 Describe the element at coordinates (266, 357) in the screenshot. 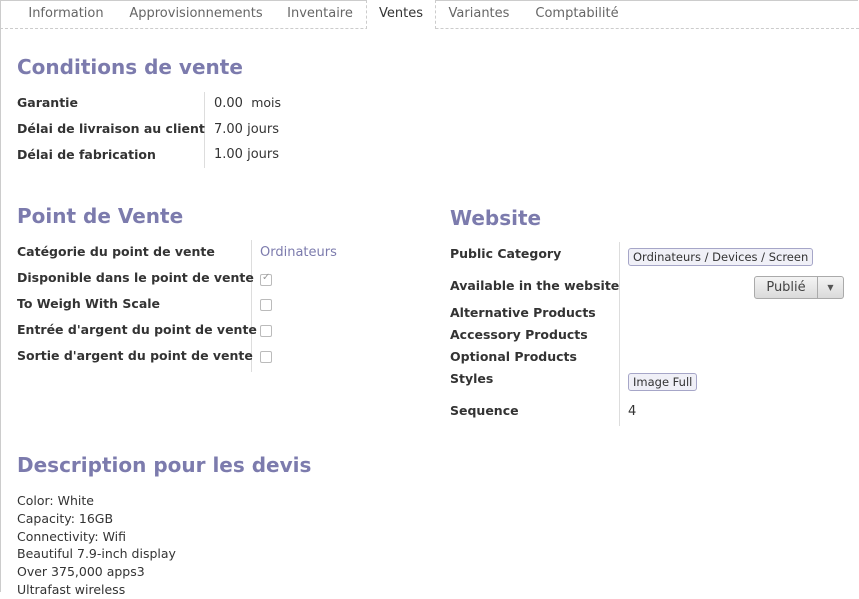

I see `checkbox-cash-out` at that location.